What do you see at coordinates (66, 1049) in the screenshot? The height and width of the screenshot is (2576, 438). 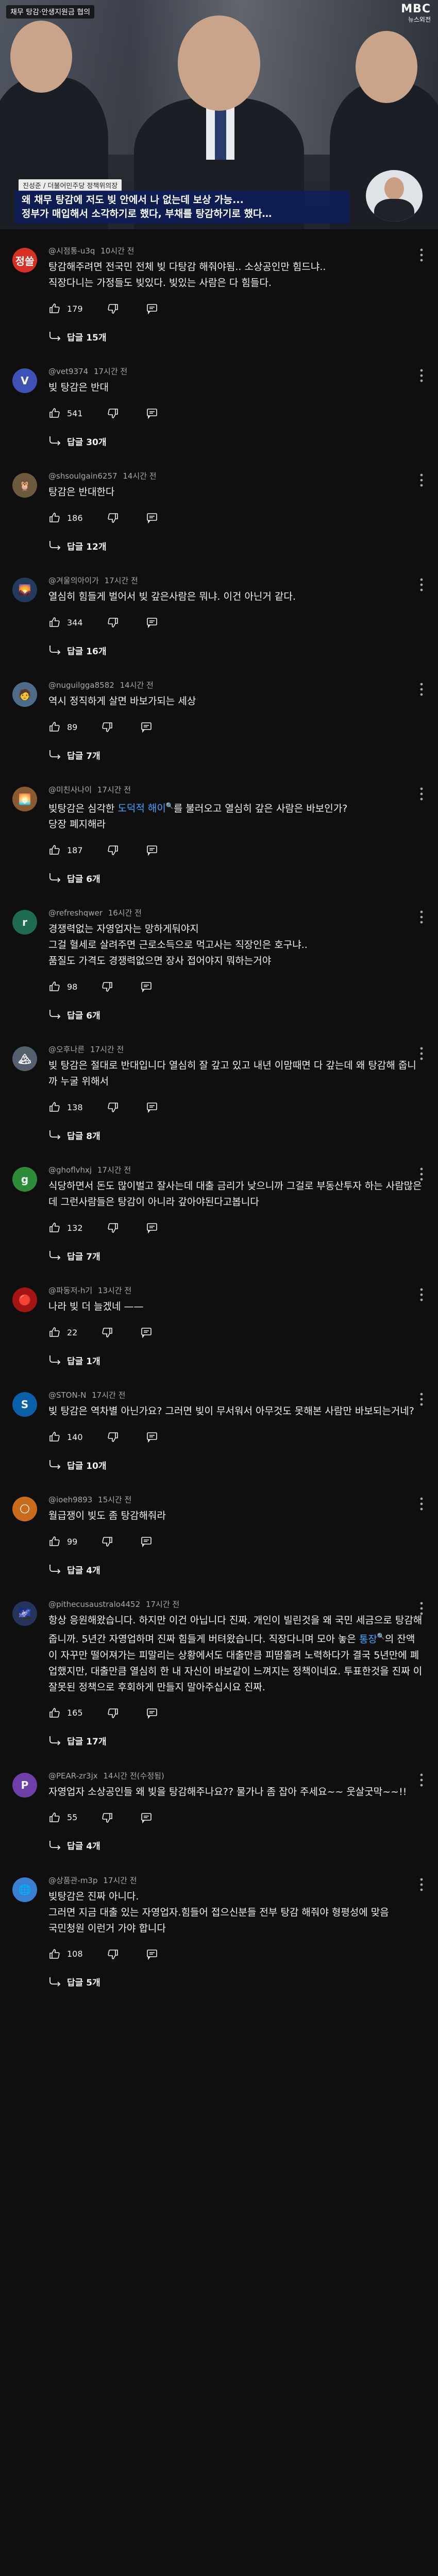 I see `comment-author: @오후나른` at bounding box center [66, 1049].